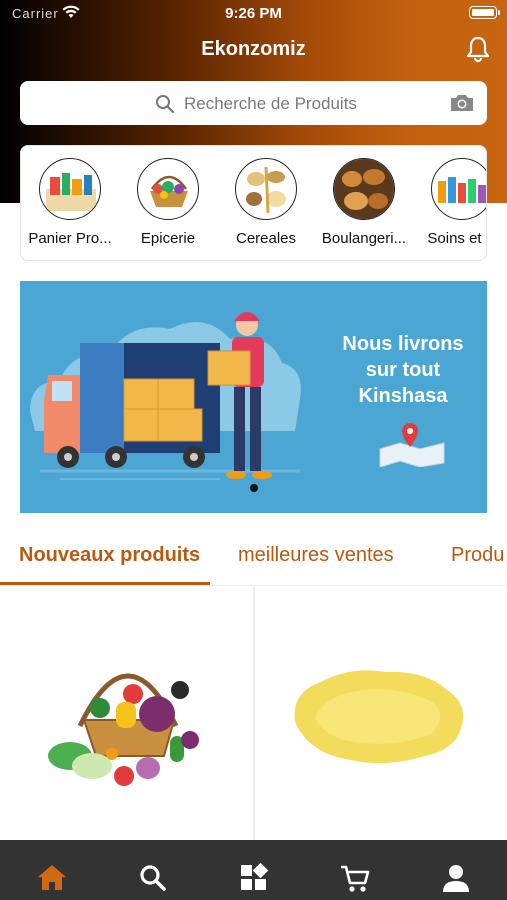 The height and width of the screenshot is (900, 507). Describe the element at coordinates (403, 396) in the screenshot. I see `banner-line-3: Kinshasa` at that location.